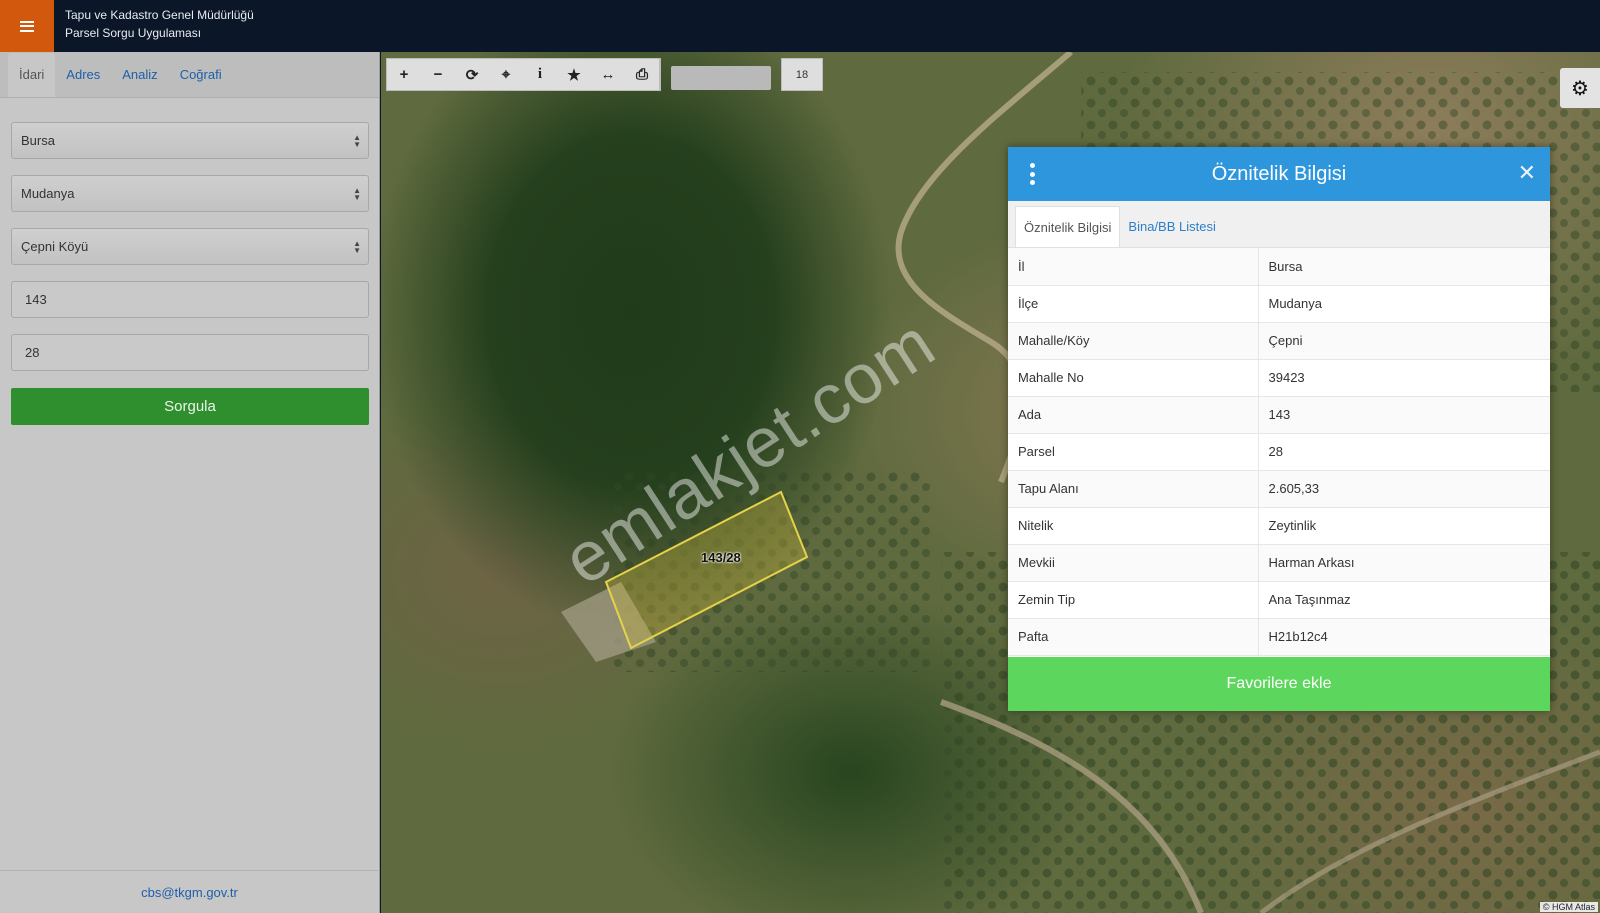  Describe the element at coordinates (1279, 224) in the screenshot. I see `popup-tabs: Öznitelik Bilgisi Bina/BB Listesi` at that location.